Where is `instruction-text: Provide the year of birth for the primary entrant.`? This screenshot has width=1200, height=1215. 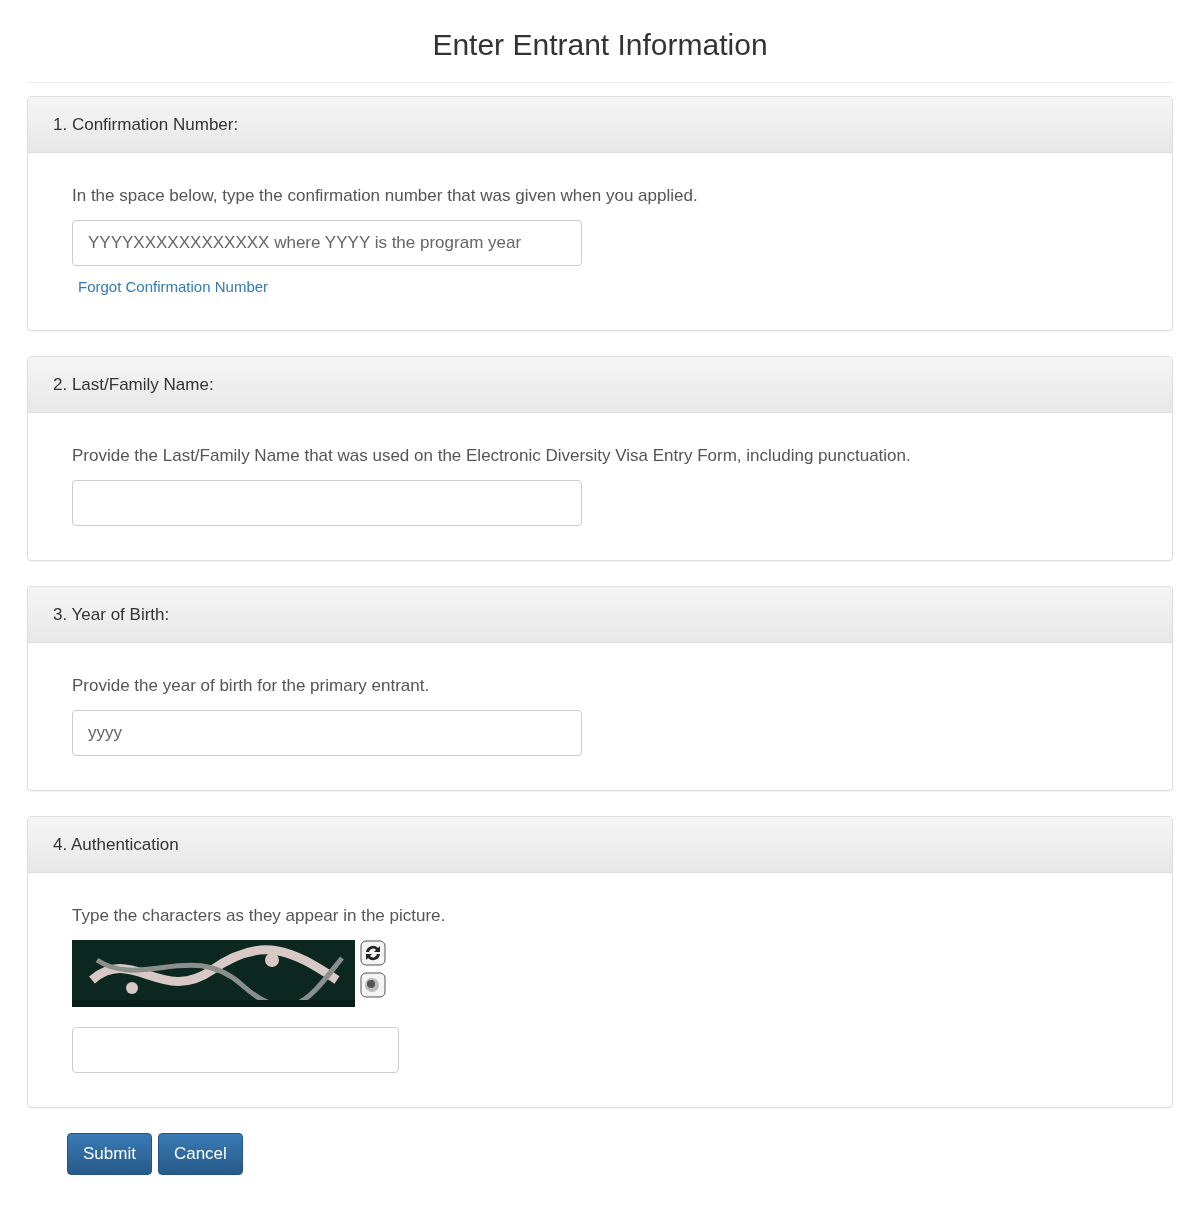
instruction-text: Provide the year of birth for the primary entrant. is located at coordinates (251, 686).